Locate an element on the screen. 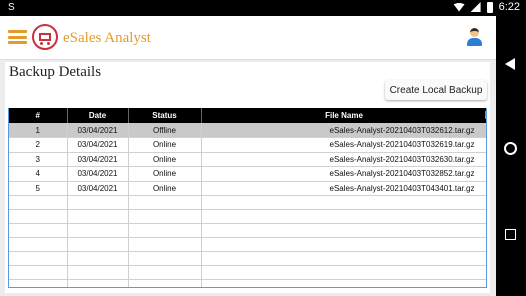 Image resolution: width=526 pixels, height=296 pixels. column-header-status: Status is located at coordinates (165, 115).